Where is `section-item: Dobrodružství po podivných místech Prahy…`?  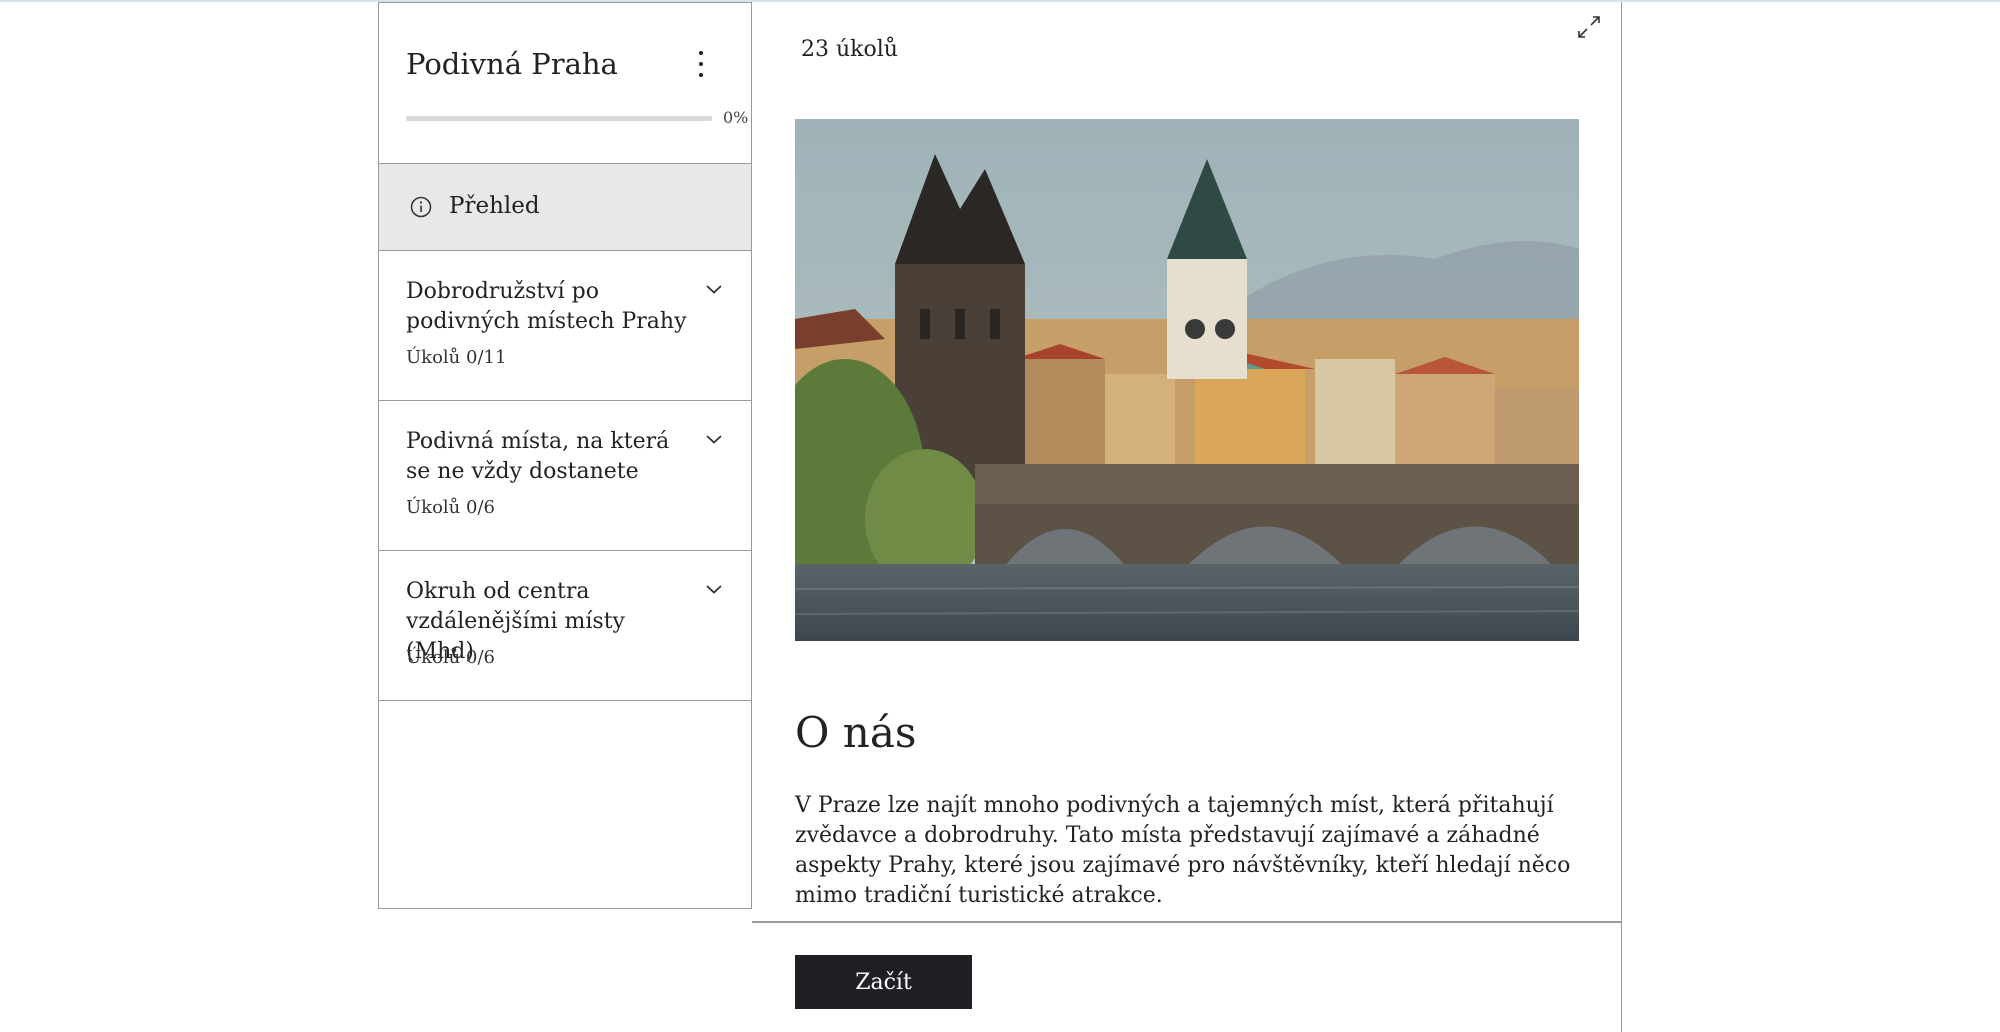
section-item: Dobrodružství po podivných místech Prahy… is located at coordinates (565, 326).